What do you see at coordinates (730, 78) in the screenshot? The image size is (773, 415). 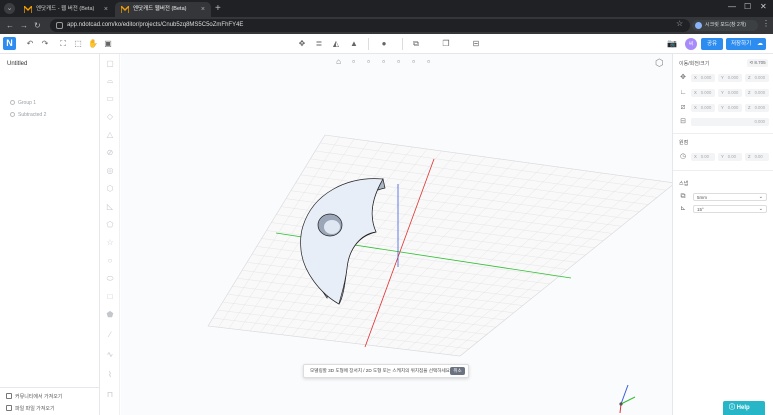 I see `position-y-field: Y 0.000` at bounding box center [730, 78].